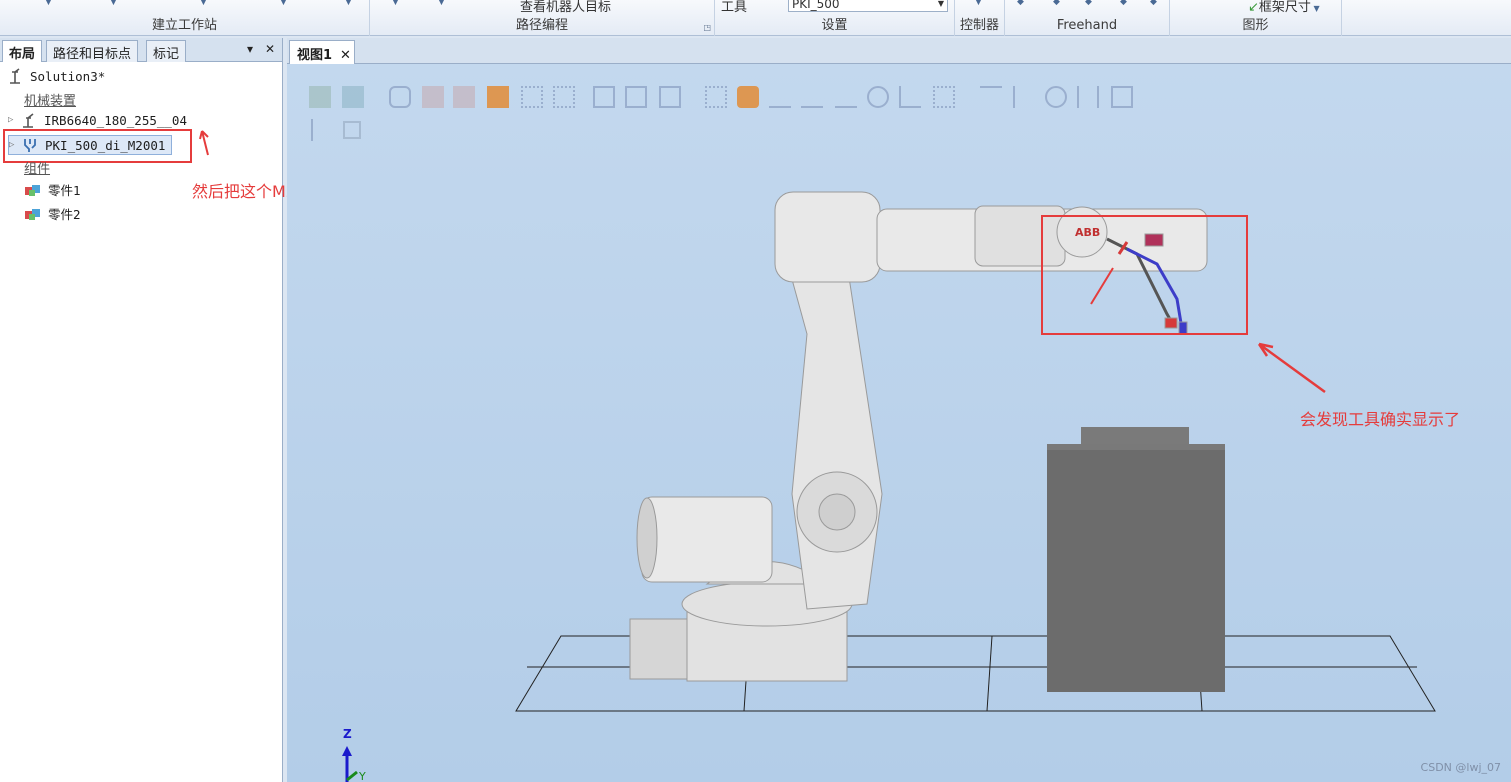 This screenshot has width=1511, height=782. I want to click on components-header: 组件, so click(37, 169).